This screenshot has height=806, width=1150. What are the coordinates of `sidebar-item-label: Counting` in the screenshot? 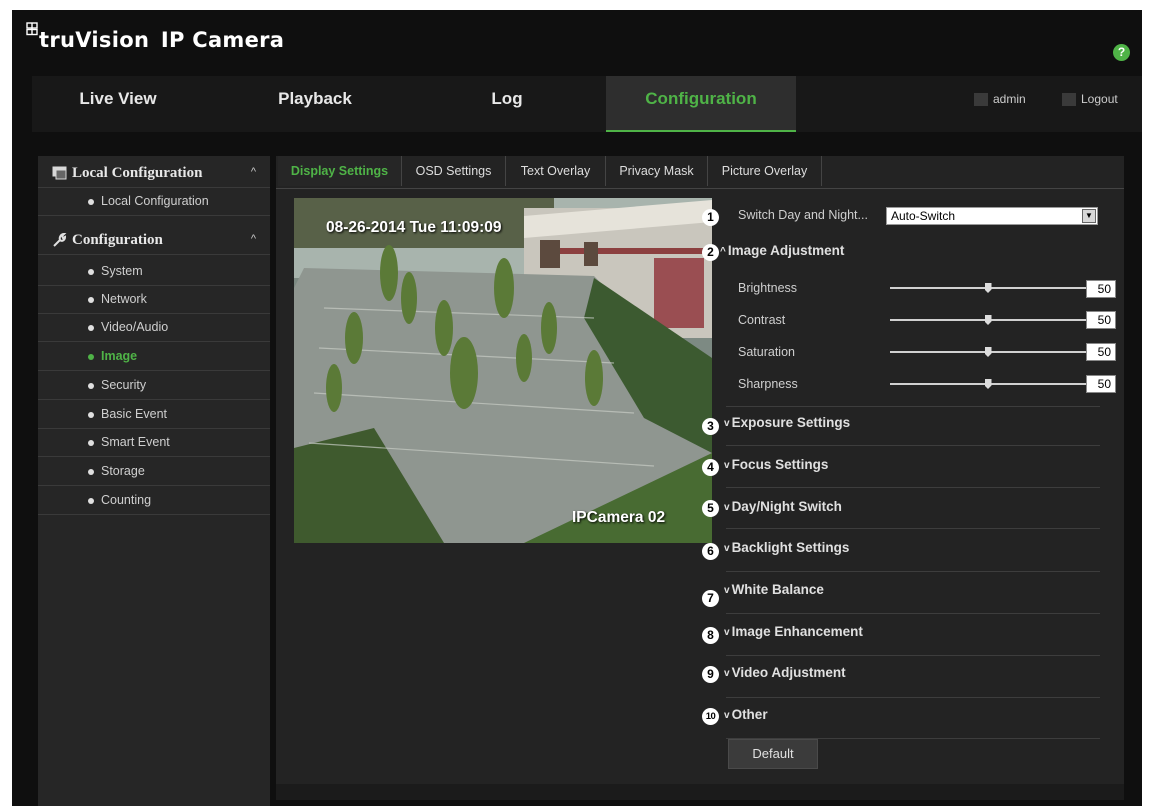 It's located at (126, 500).